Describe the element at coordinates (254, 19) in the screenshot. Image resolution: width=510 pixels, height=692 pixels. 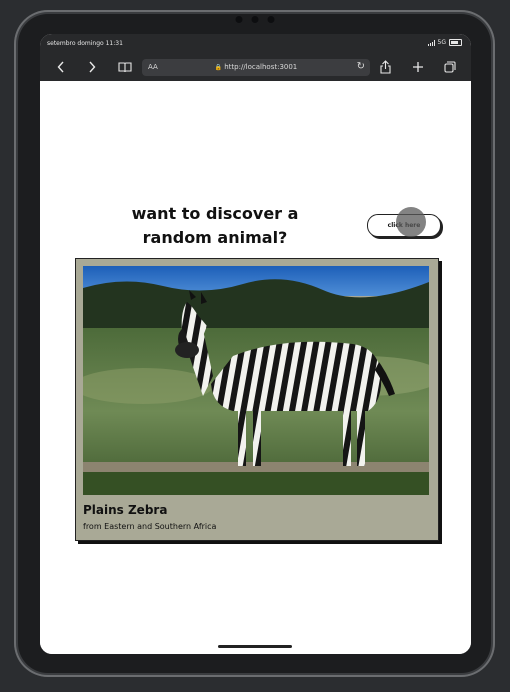
I see `camera-icon` at that location.